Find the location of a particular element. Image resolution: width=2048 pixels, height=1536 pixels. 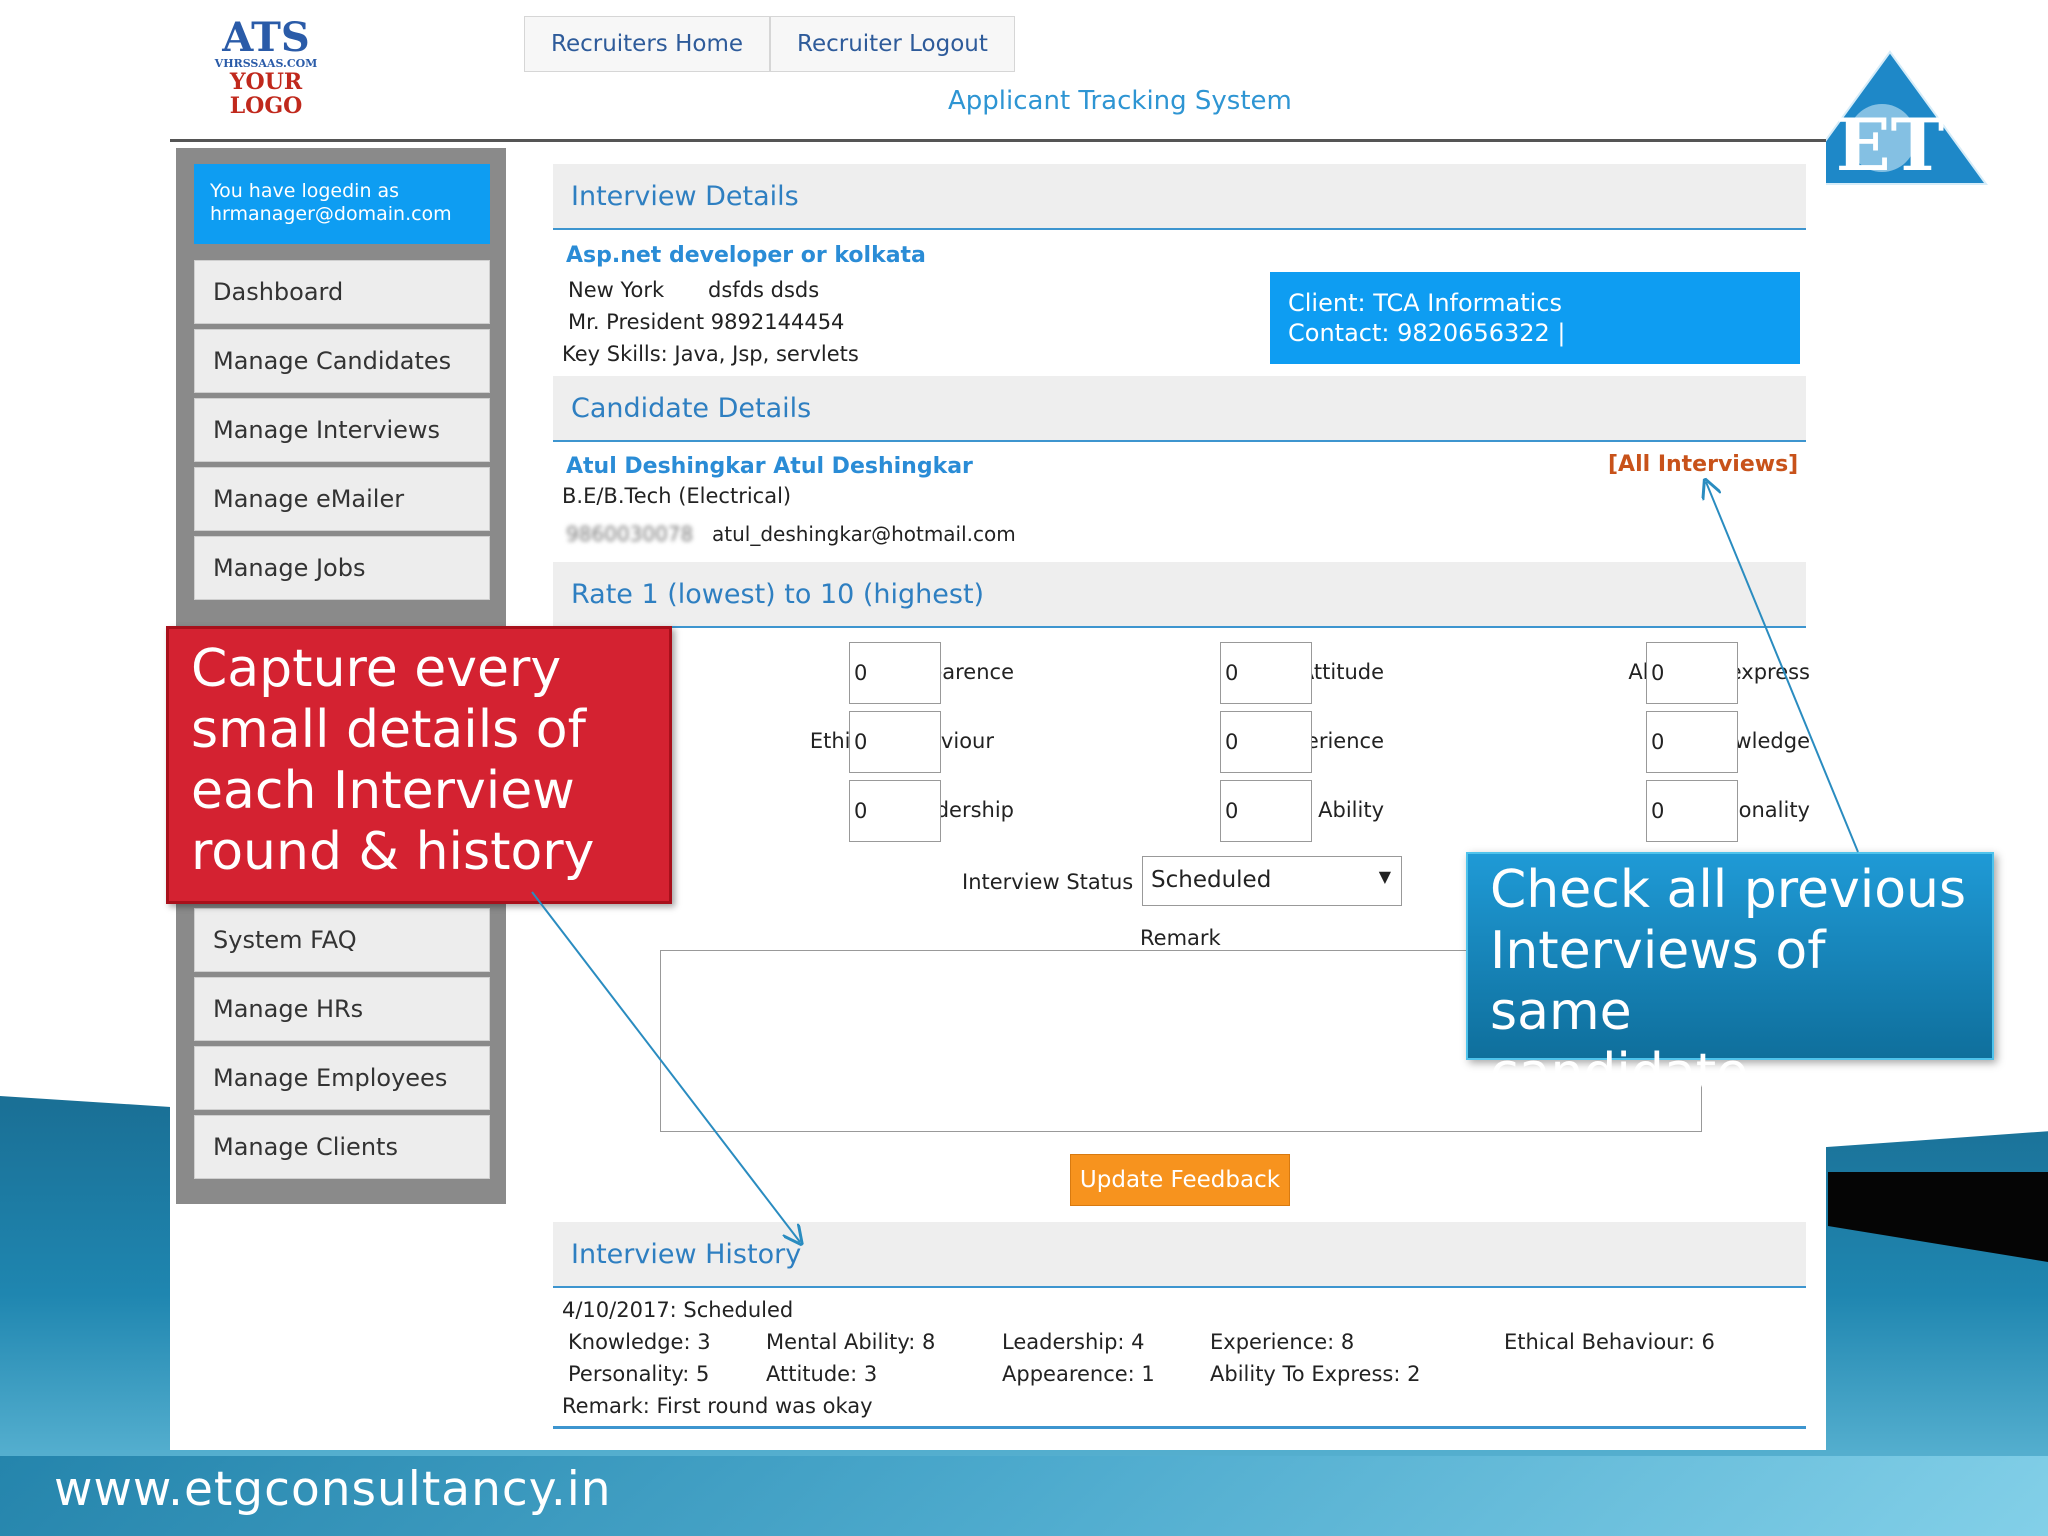

history-remark: Remark: First round was okay is located at coordinates (717, 1406).